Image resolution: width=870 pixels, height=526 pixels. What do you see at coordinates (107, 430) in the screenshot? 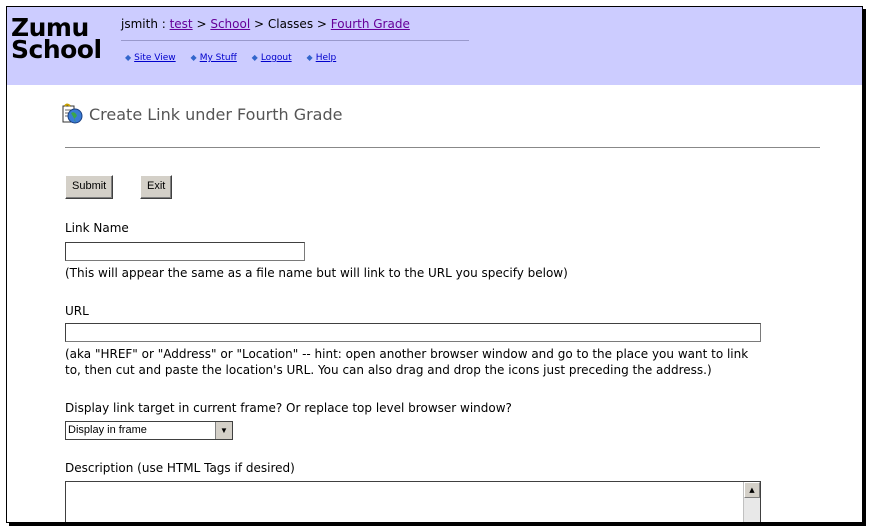
I see `target-select-value: Display in frame` at bounding box center [107, 430].